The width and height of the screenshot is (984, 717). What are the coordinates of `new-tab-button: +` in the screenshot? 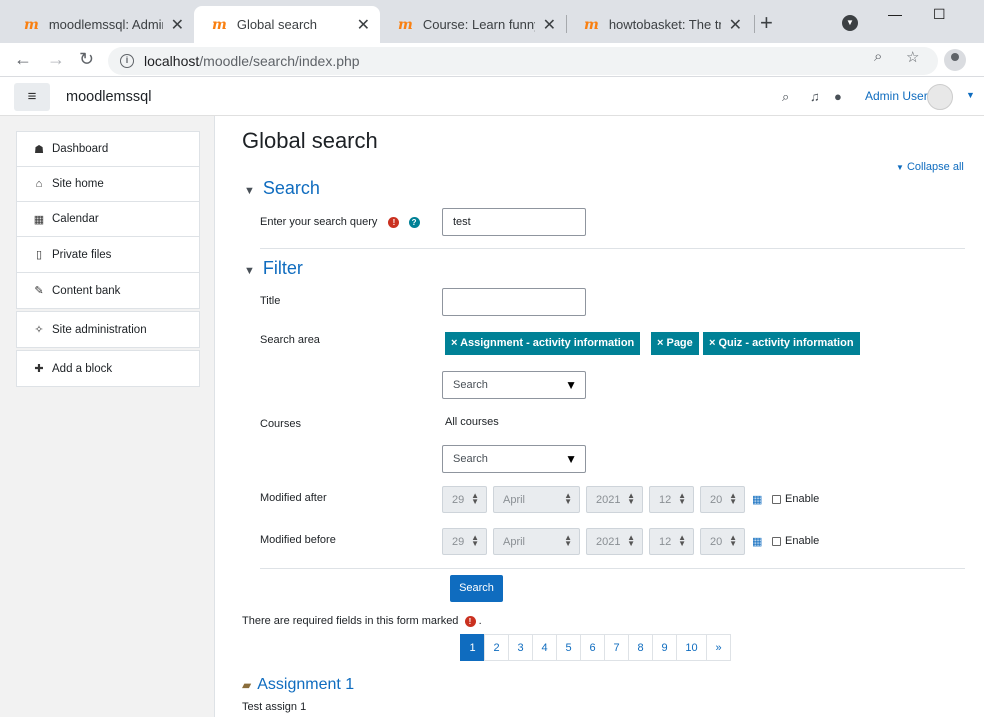 It's located at (766, 23).